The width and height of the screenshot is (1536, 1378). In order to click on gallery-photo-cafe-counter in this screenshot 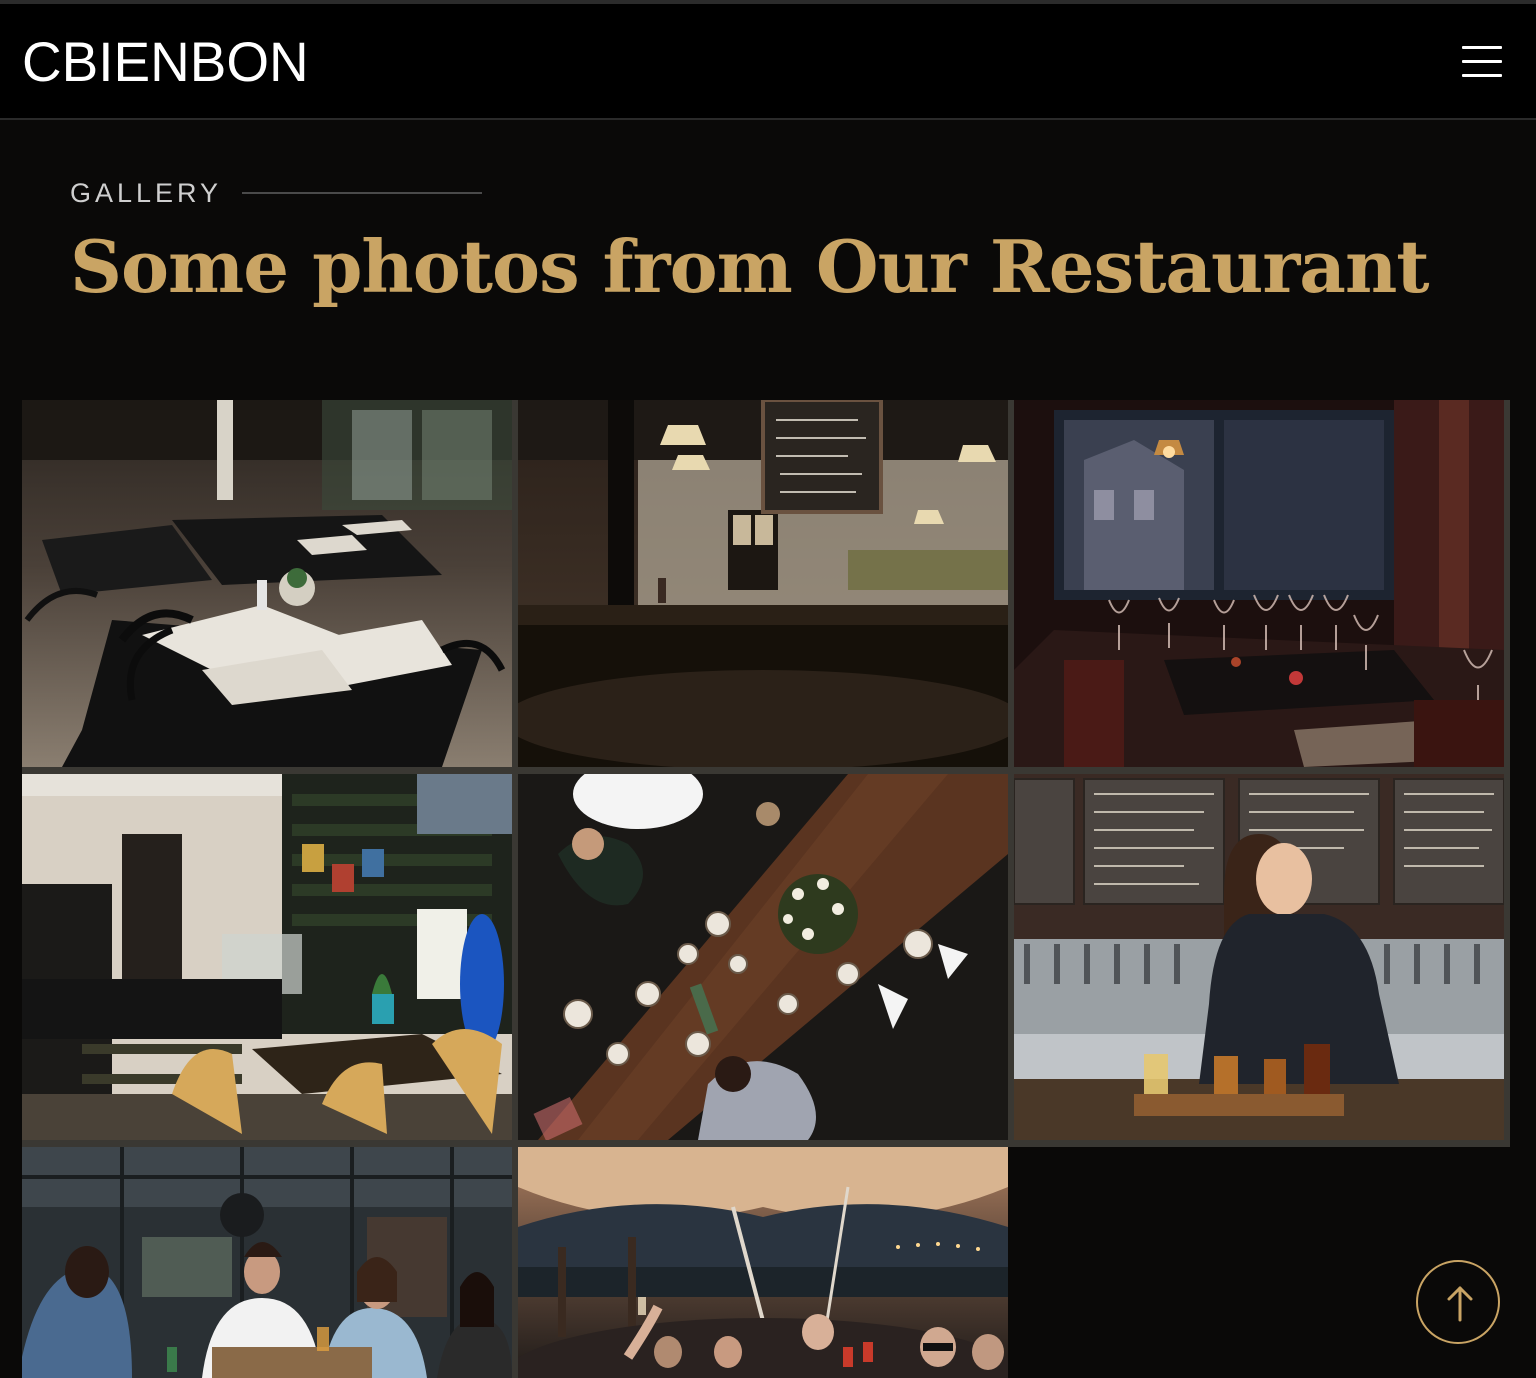, I will do `click(267, 957)`.